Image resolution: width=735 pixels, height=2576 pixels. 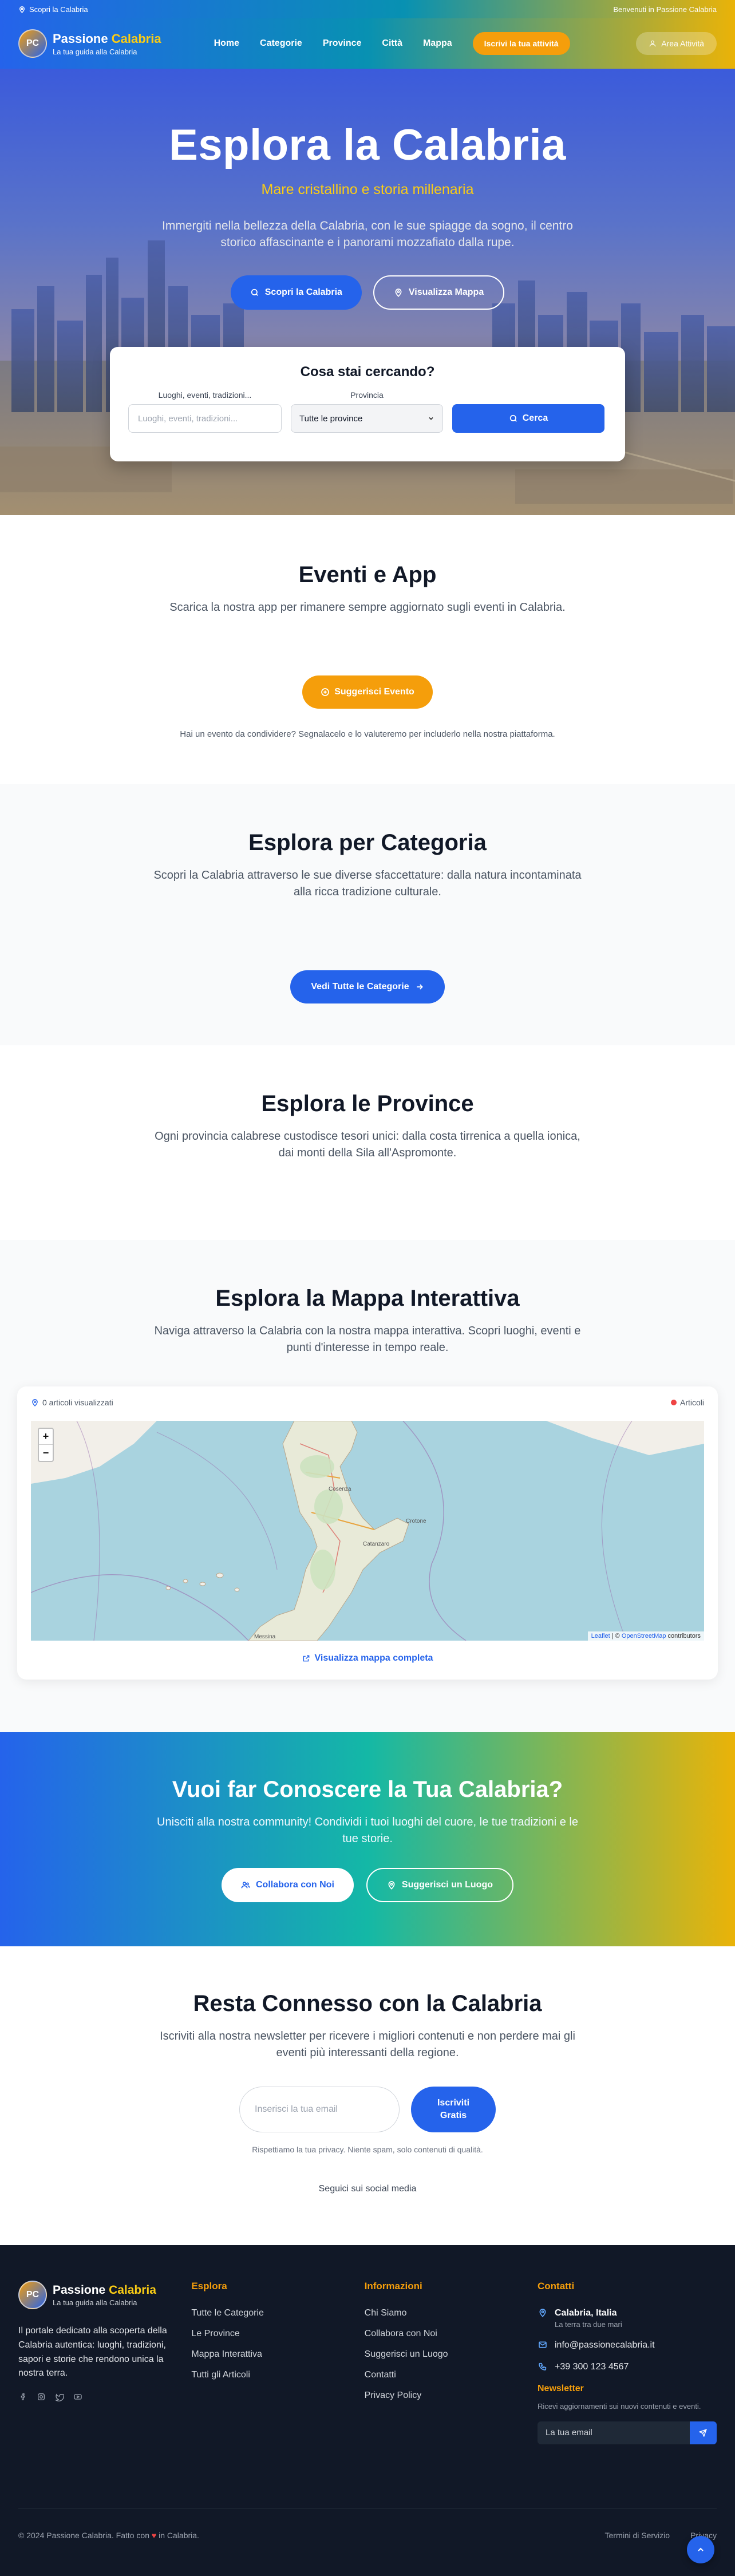 What do you see at coordinates (296, 292) in the screenshot?
I see `discover-button: Scopri la Calabria` at bounding box center [296, 292].